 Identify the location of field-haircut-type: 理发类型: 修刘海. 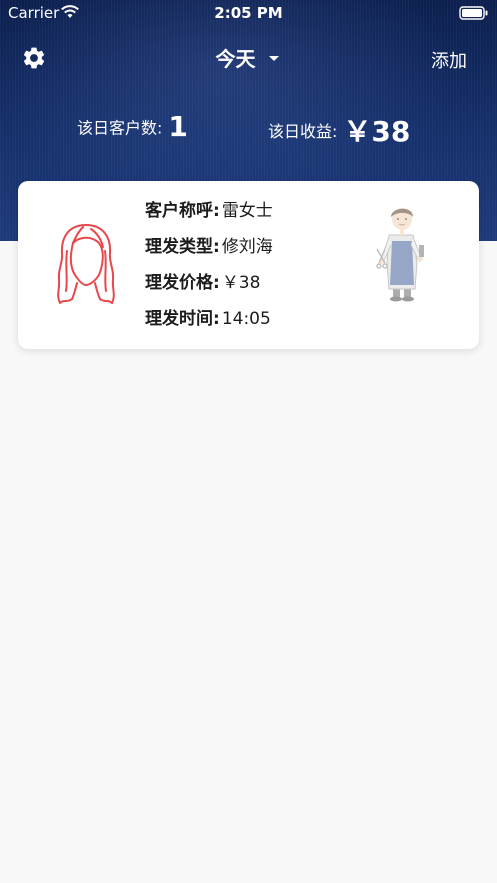
(209, 252).